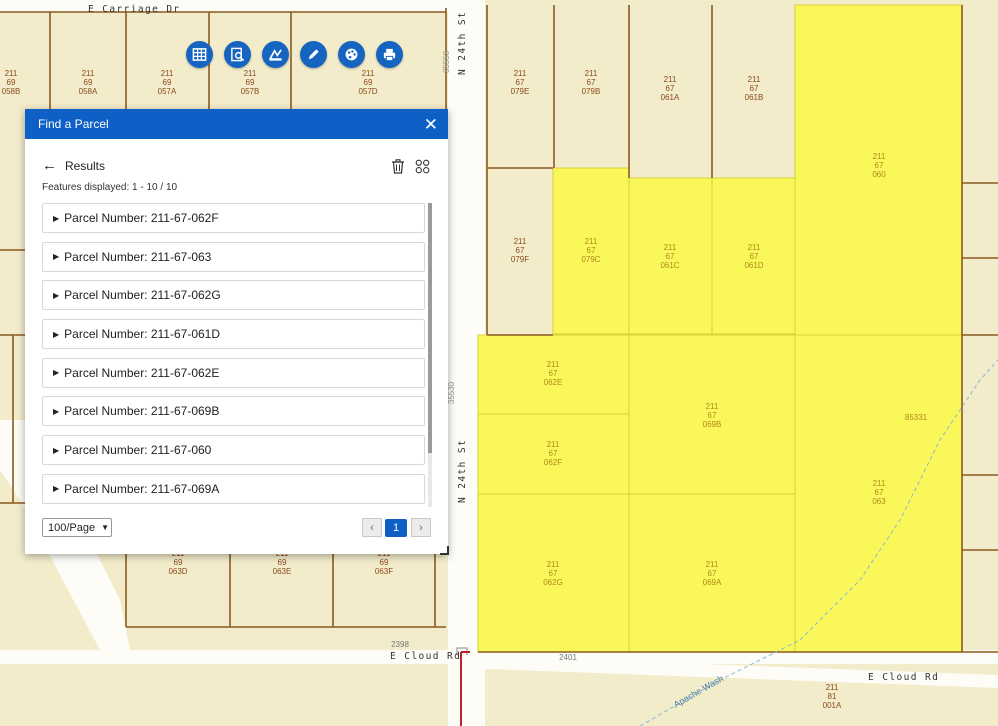  I want to click on print-button, so click(389, 54).